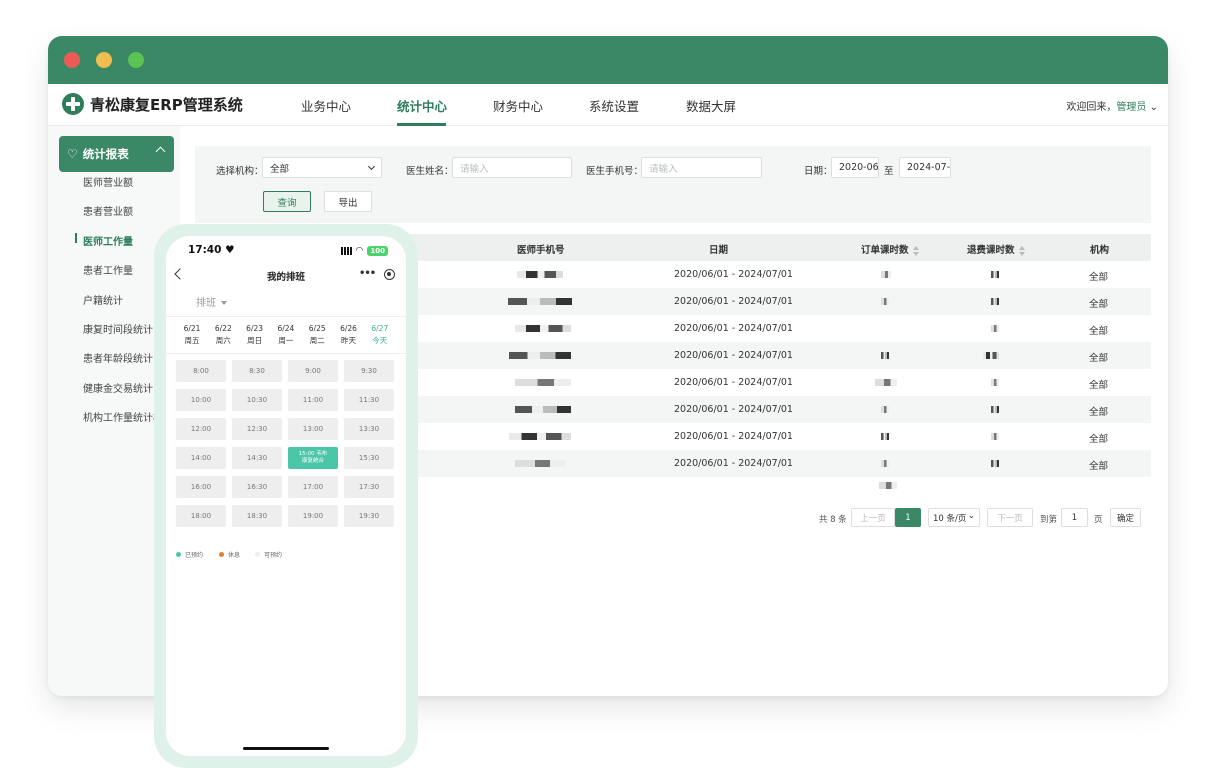 The image size is (1216, 768). Describe the element at coordinates (230, 250) in the screenshot. I see `heart-icon: ♥` at that location.